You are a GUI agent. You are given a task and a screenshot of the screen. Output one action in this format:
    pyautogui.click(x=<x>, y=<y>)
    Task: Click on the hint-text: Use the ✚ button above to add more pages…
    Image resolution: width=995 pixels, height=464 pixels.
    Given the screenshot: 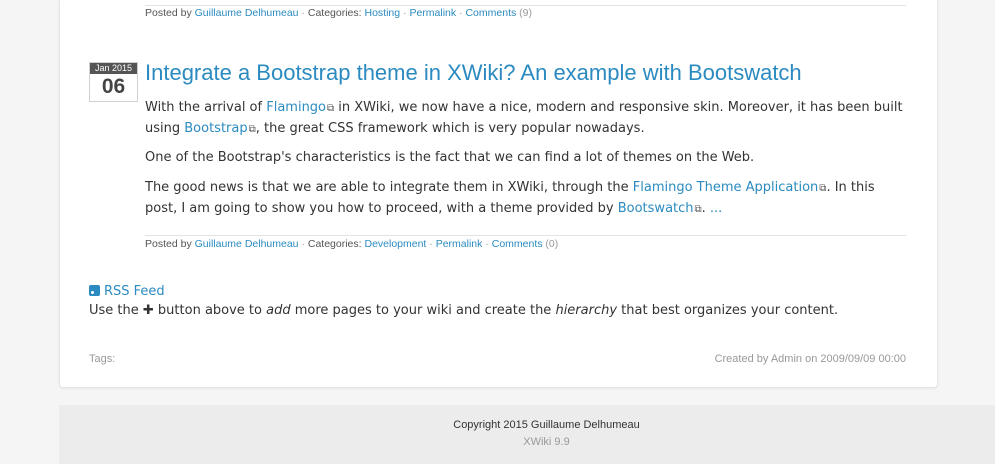 What is the action you would take?
    pyautogui.click(x=463, y=310)
    